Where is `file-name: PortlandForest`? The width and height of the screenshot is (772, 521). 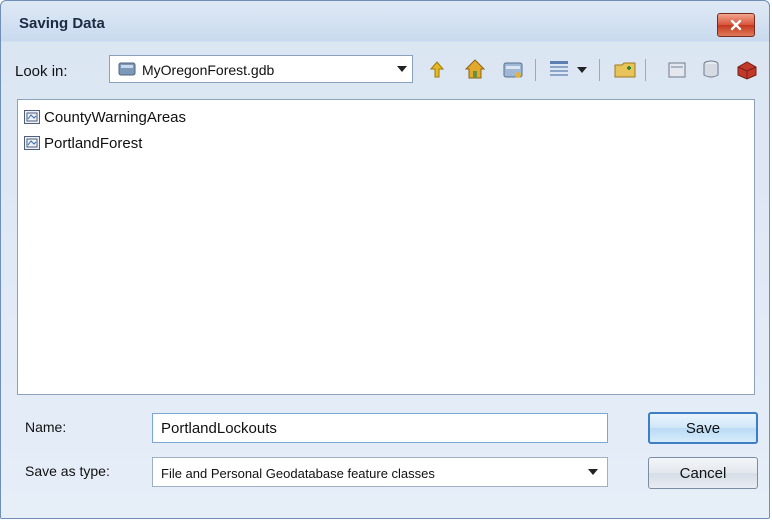 file-name: PortlandForest is located at coordinates (93, 143).